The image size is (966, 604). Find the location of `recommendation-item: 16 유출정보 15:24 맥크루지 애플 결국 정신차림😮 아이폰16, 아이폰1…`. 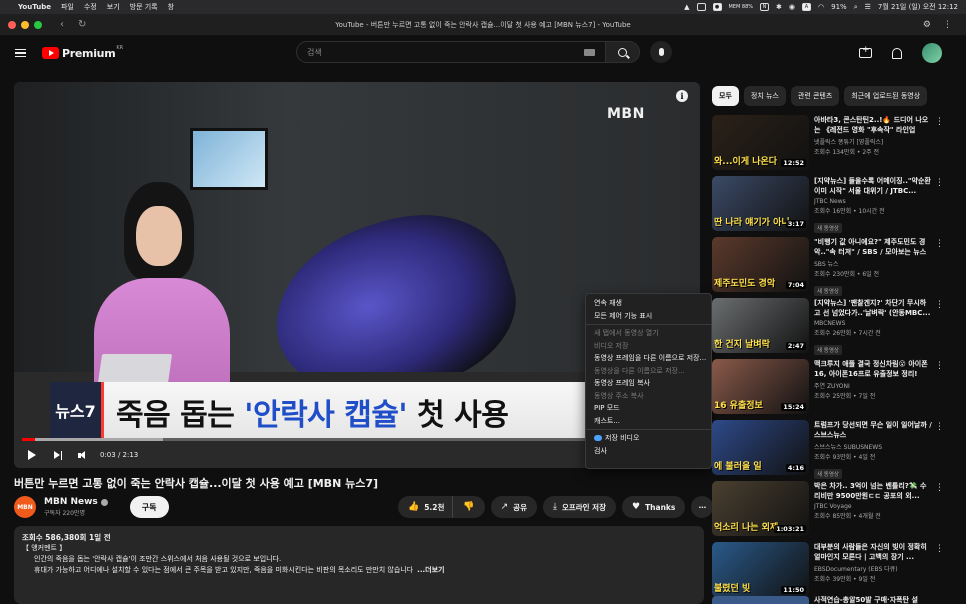

recommendation-item: 16 유출정보 15:24 맥크루지 애플 결국 정신차림😮 아이폰16, 아이폰1… is located at coordinates (828, 389).